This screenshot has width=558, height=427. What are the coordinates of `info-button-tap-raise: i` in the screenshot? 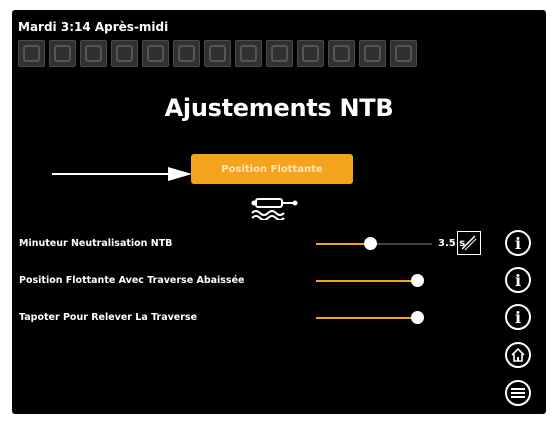 It's located at (518, 317).